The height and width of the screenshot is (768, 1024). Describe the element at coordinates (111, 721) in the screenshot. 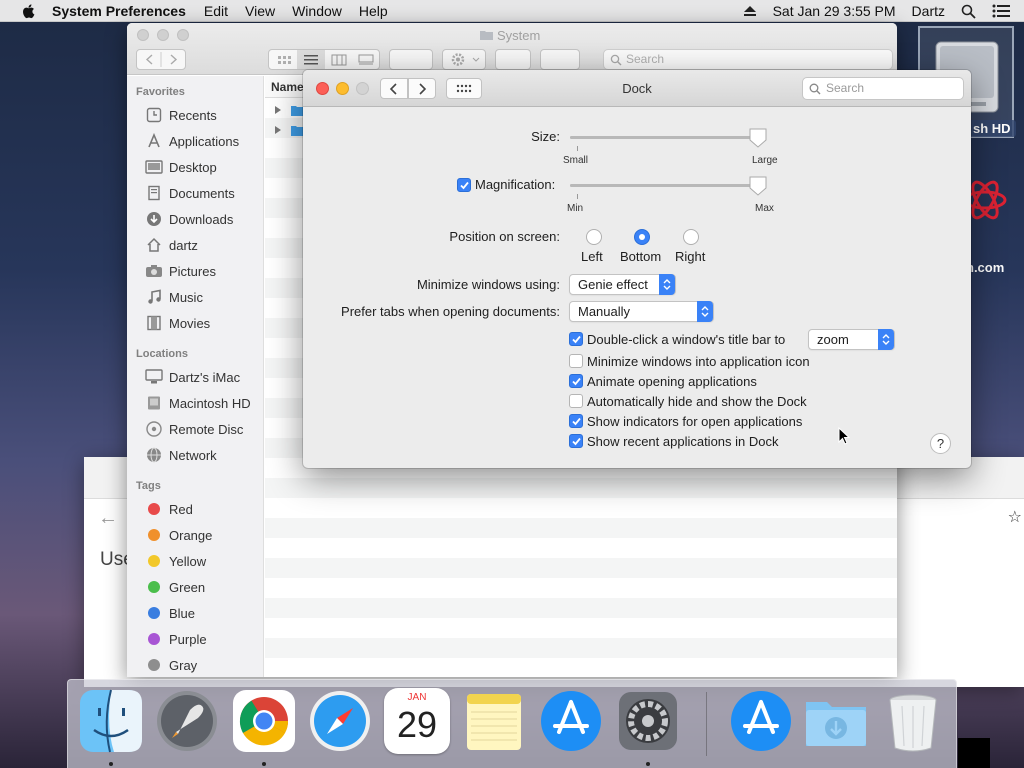

I see `finder-dock-icon` at that location.